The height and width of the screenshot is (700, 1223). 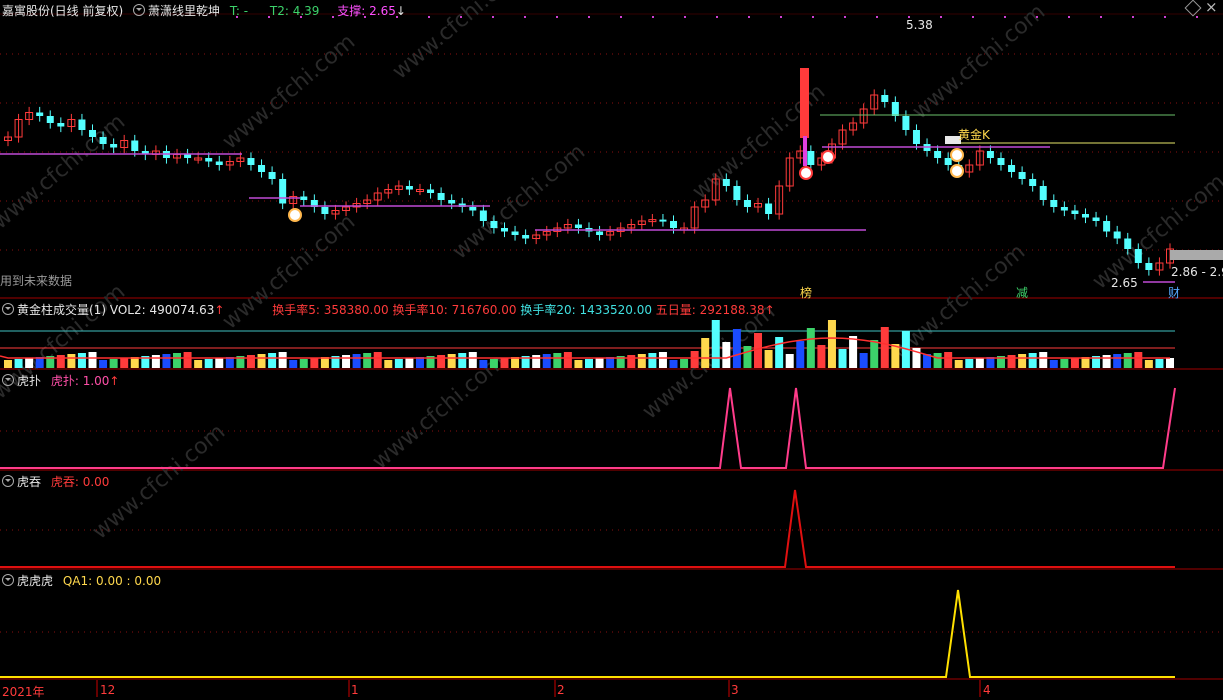 What do you see at coordinates (62, 11) in the screenshot?
I see `stock-name: 嘉寓股份(日线 前复权)` at bounding box center [62, 11].